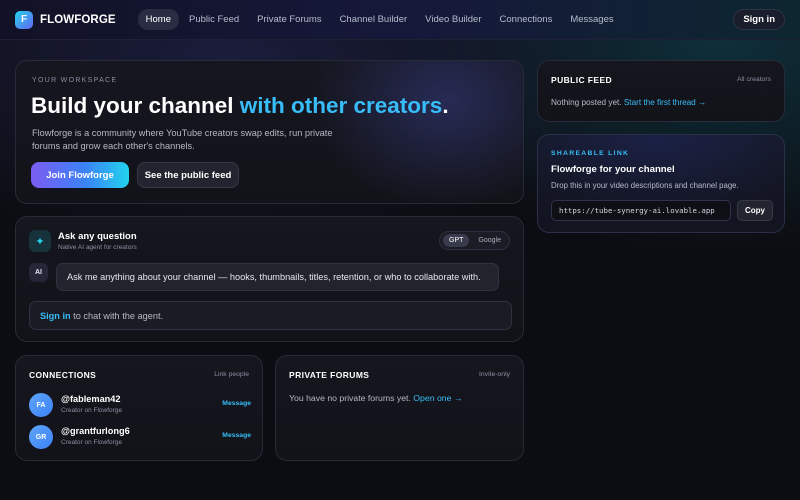  I want to click on model-google: Google, so click(489, 240).